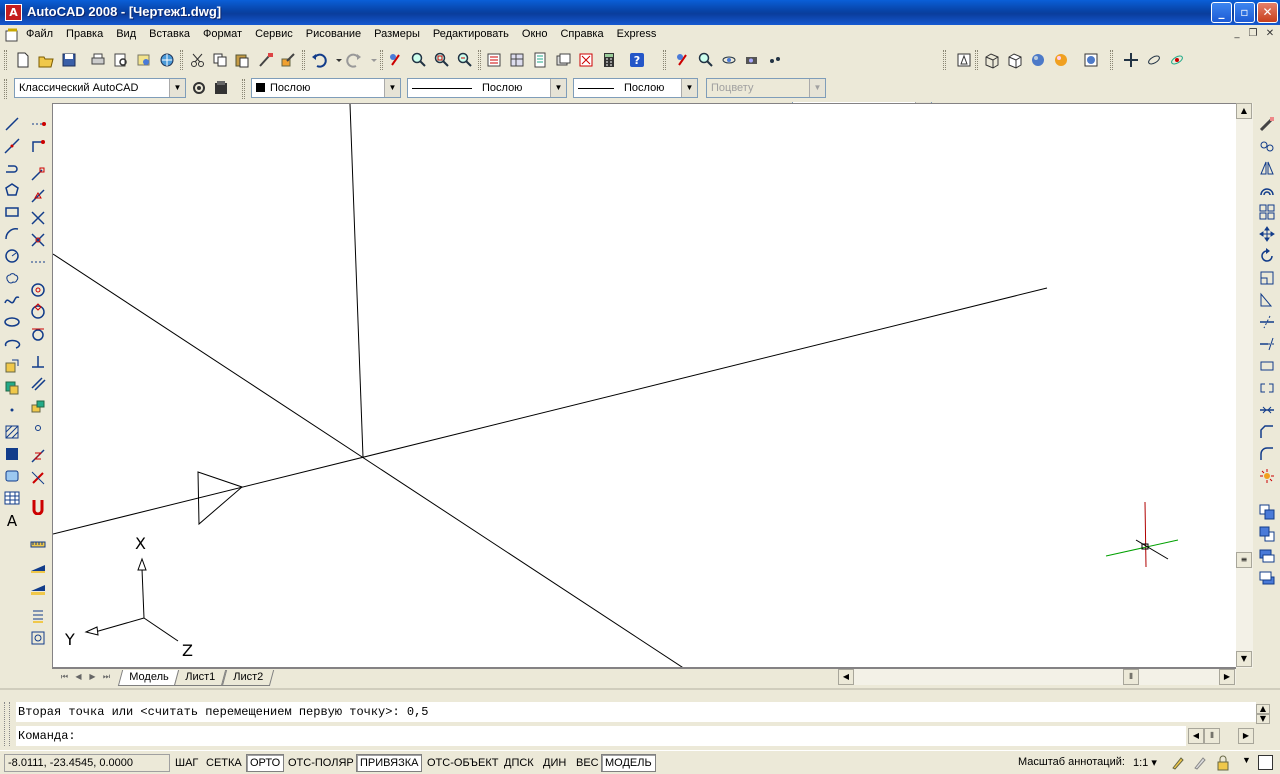 Image resolution: width=1280 pixels, height=774 pixels. What do you see at coordinates (12, 388) in the screenshot?
I see `make-block-icon` at bounding box center [12, 388].